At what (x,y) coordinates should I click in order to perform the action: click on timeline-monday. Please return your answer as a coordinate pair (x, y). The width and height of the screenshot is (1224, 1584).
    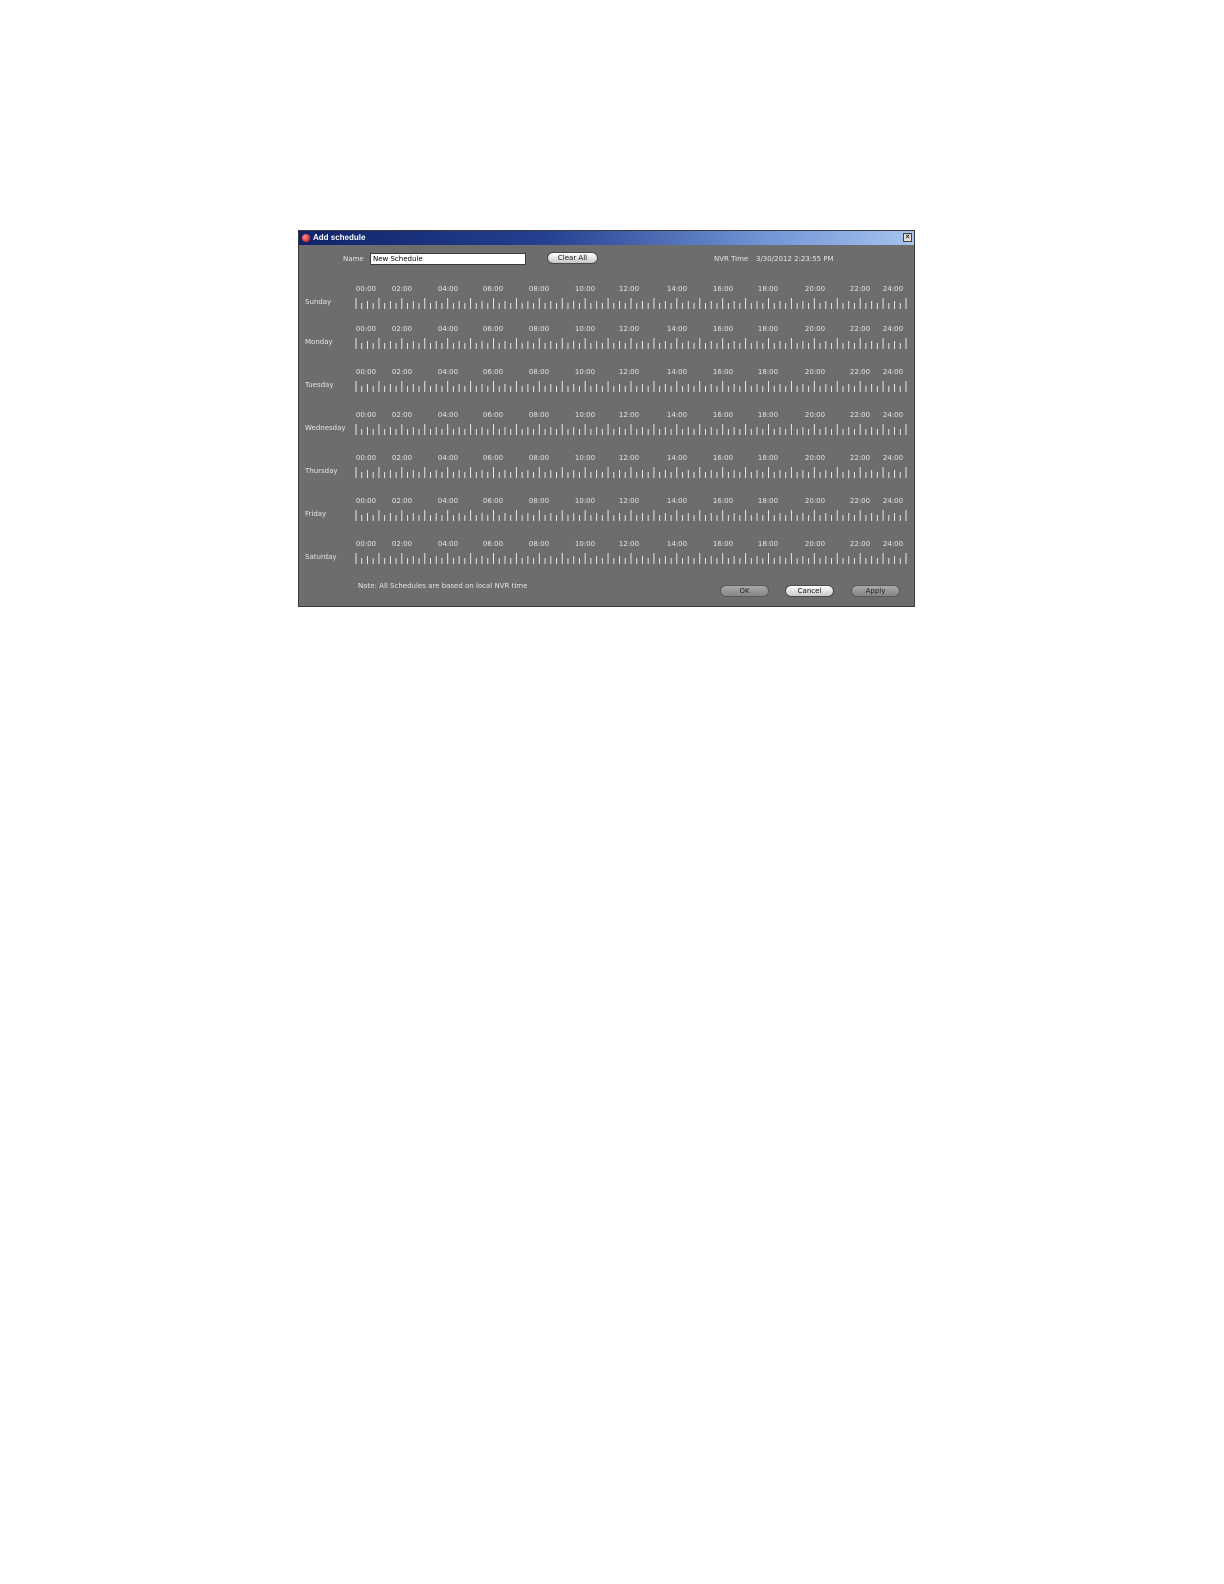
    Looking at the image, I should click on (631, 343).